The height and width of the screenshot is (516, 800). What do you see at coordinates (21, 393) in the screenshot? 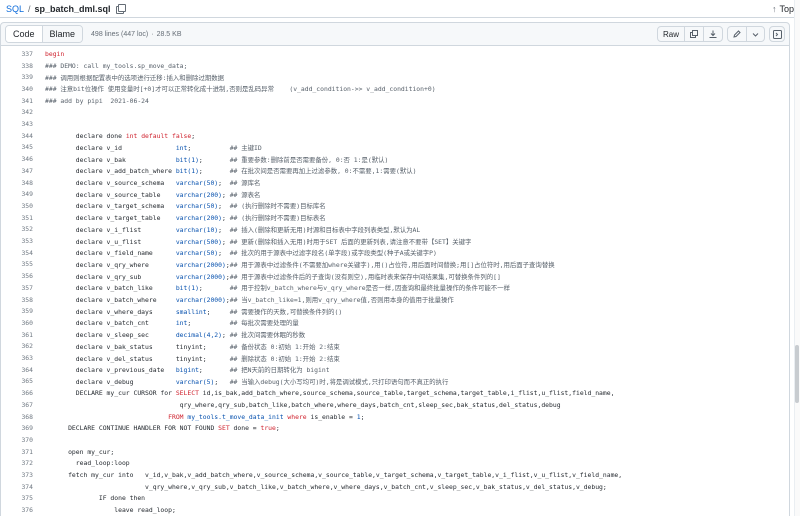
I see `line-number: 366` at bounding box center [21, 393].